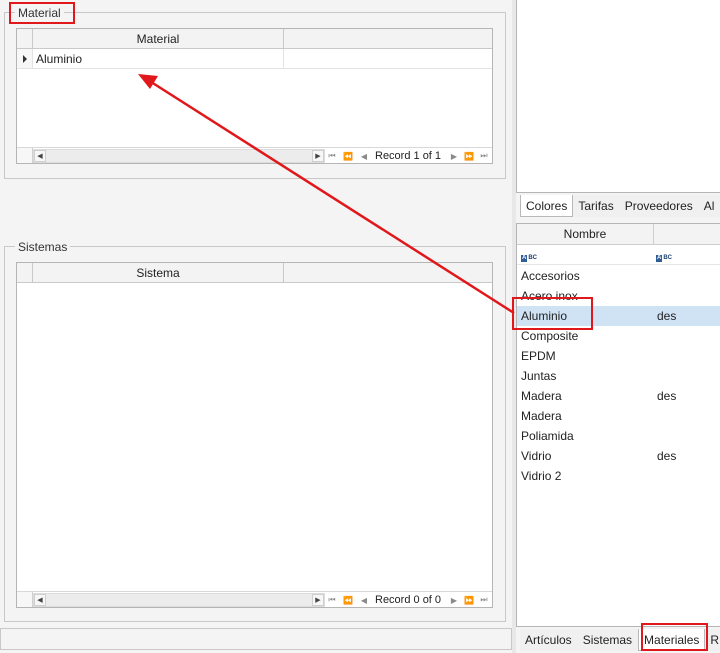 Image resolution: width=720 pixels, height=653 pixels. Describe the element at coordinates (256, 639) in the screenshot. I see `left-status-strip` at that location.